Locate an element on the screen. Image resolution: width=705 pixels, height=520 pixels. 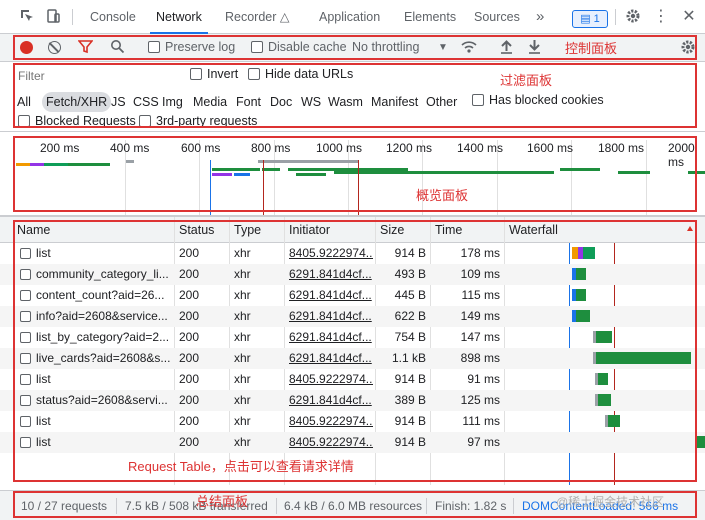
overview-panel-annotation: 概览面板 is located at coordinates (442, 195).